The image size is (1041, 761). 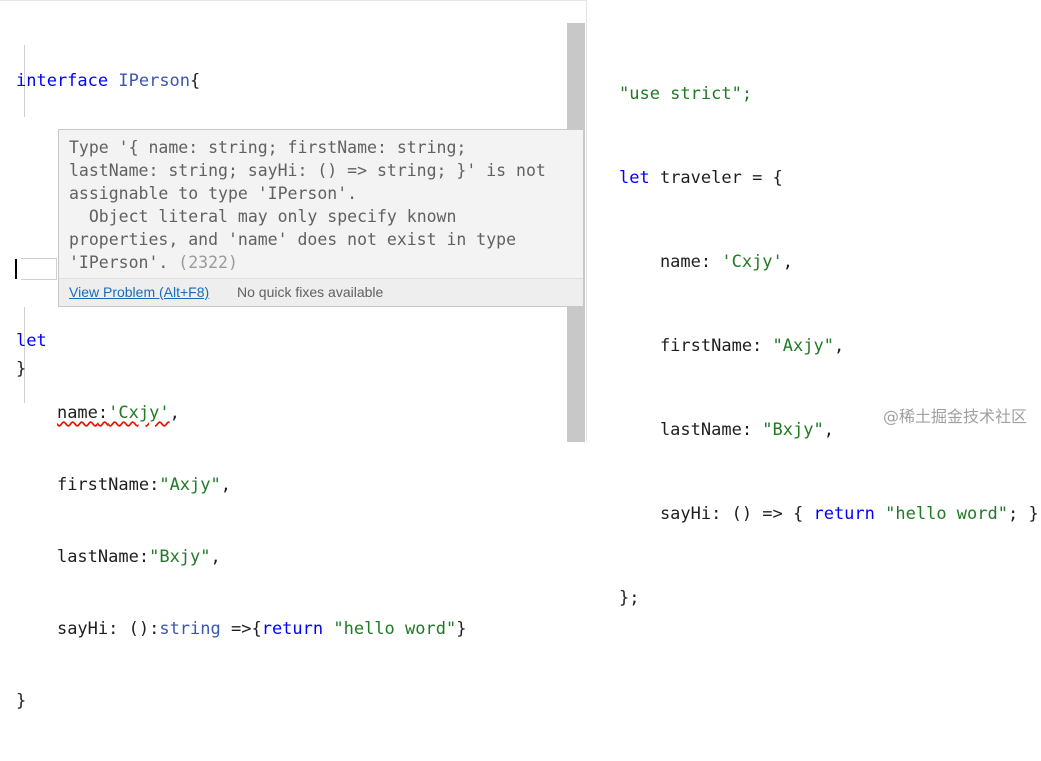 I want to click on code-line: };, so click(x=629, y=598).